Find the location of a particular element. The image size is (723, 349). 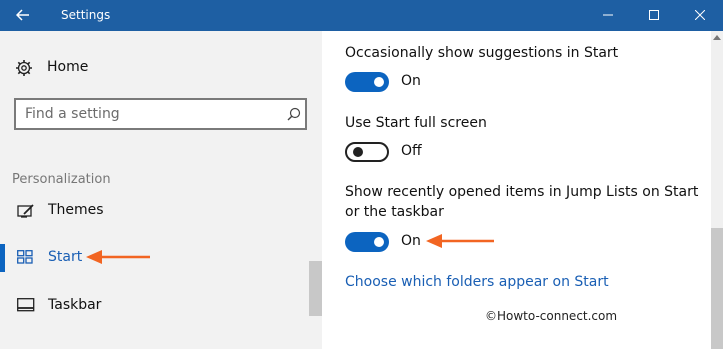

watermark: ©Howto-connect.com is located at coordinates (551, 316).